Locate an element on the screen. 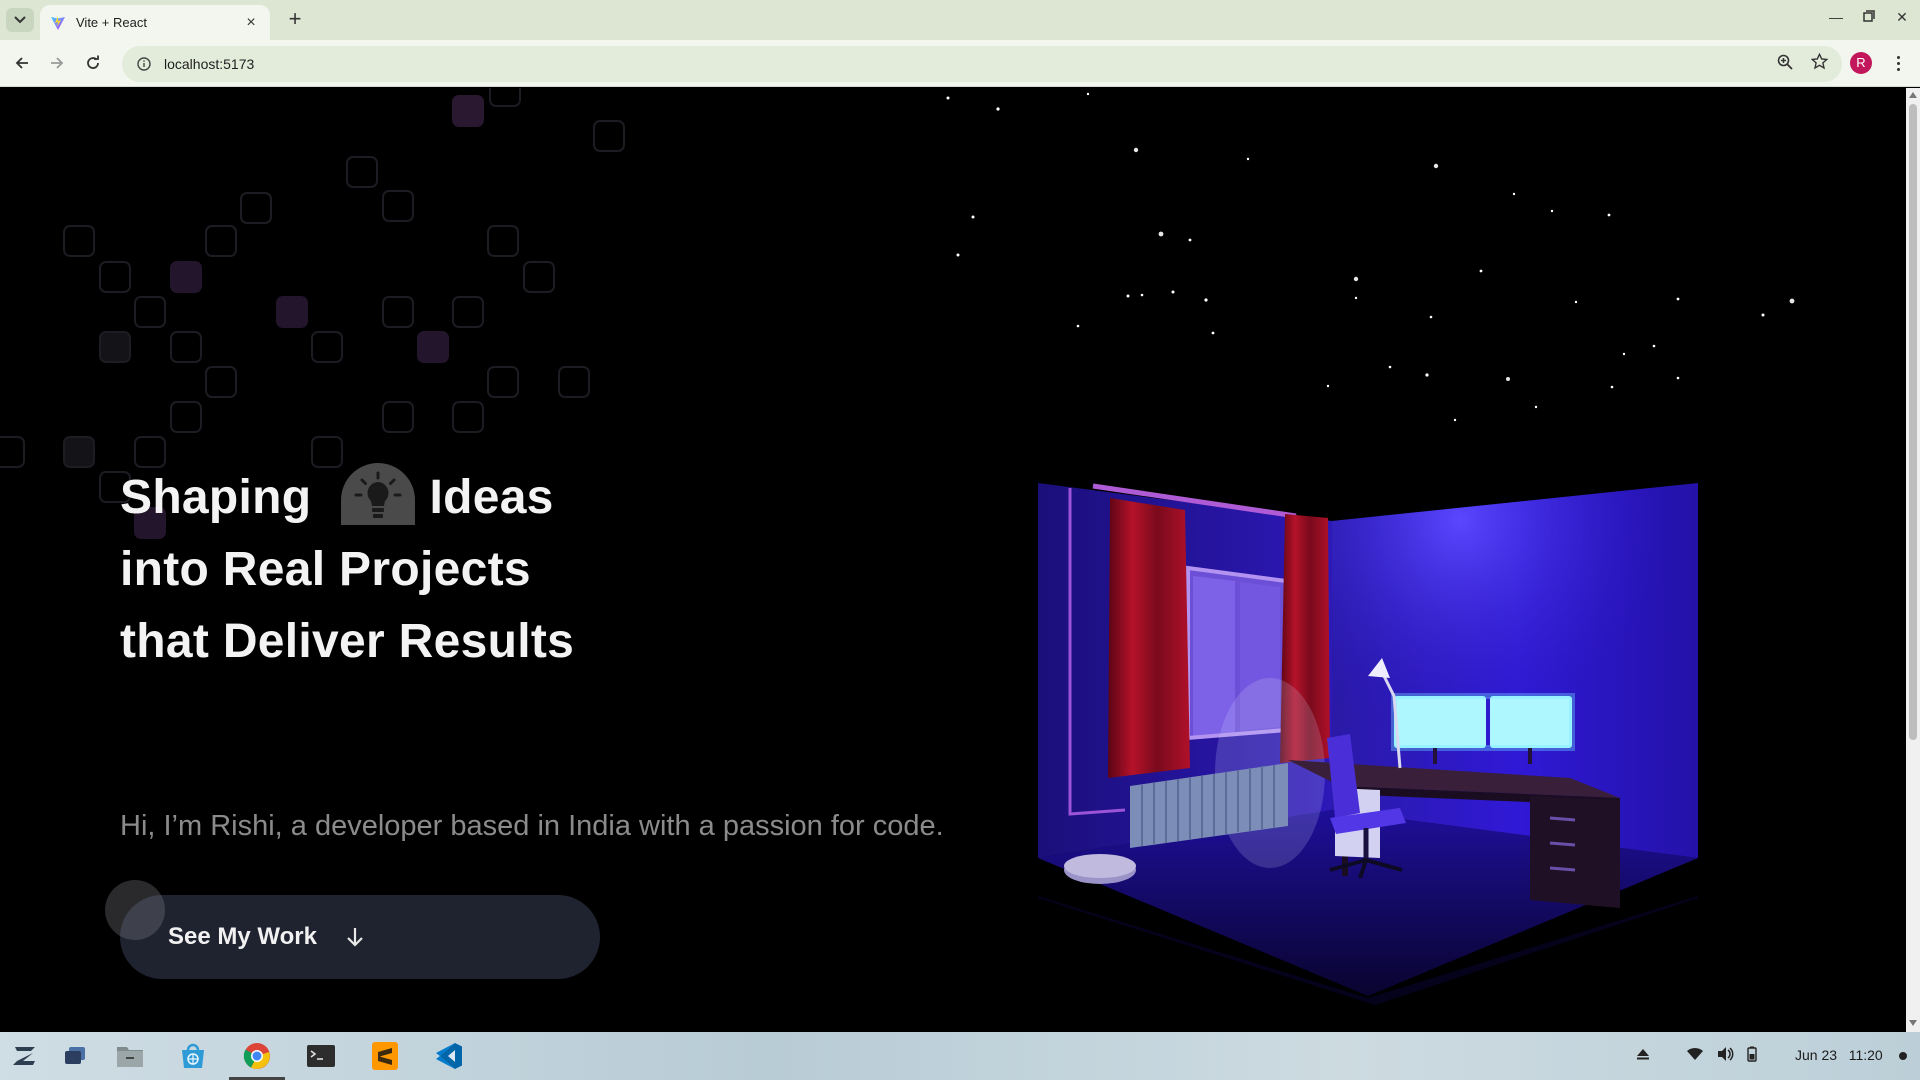  software-store-icon is located at coordinates (193, 1056).